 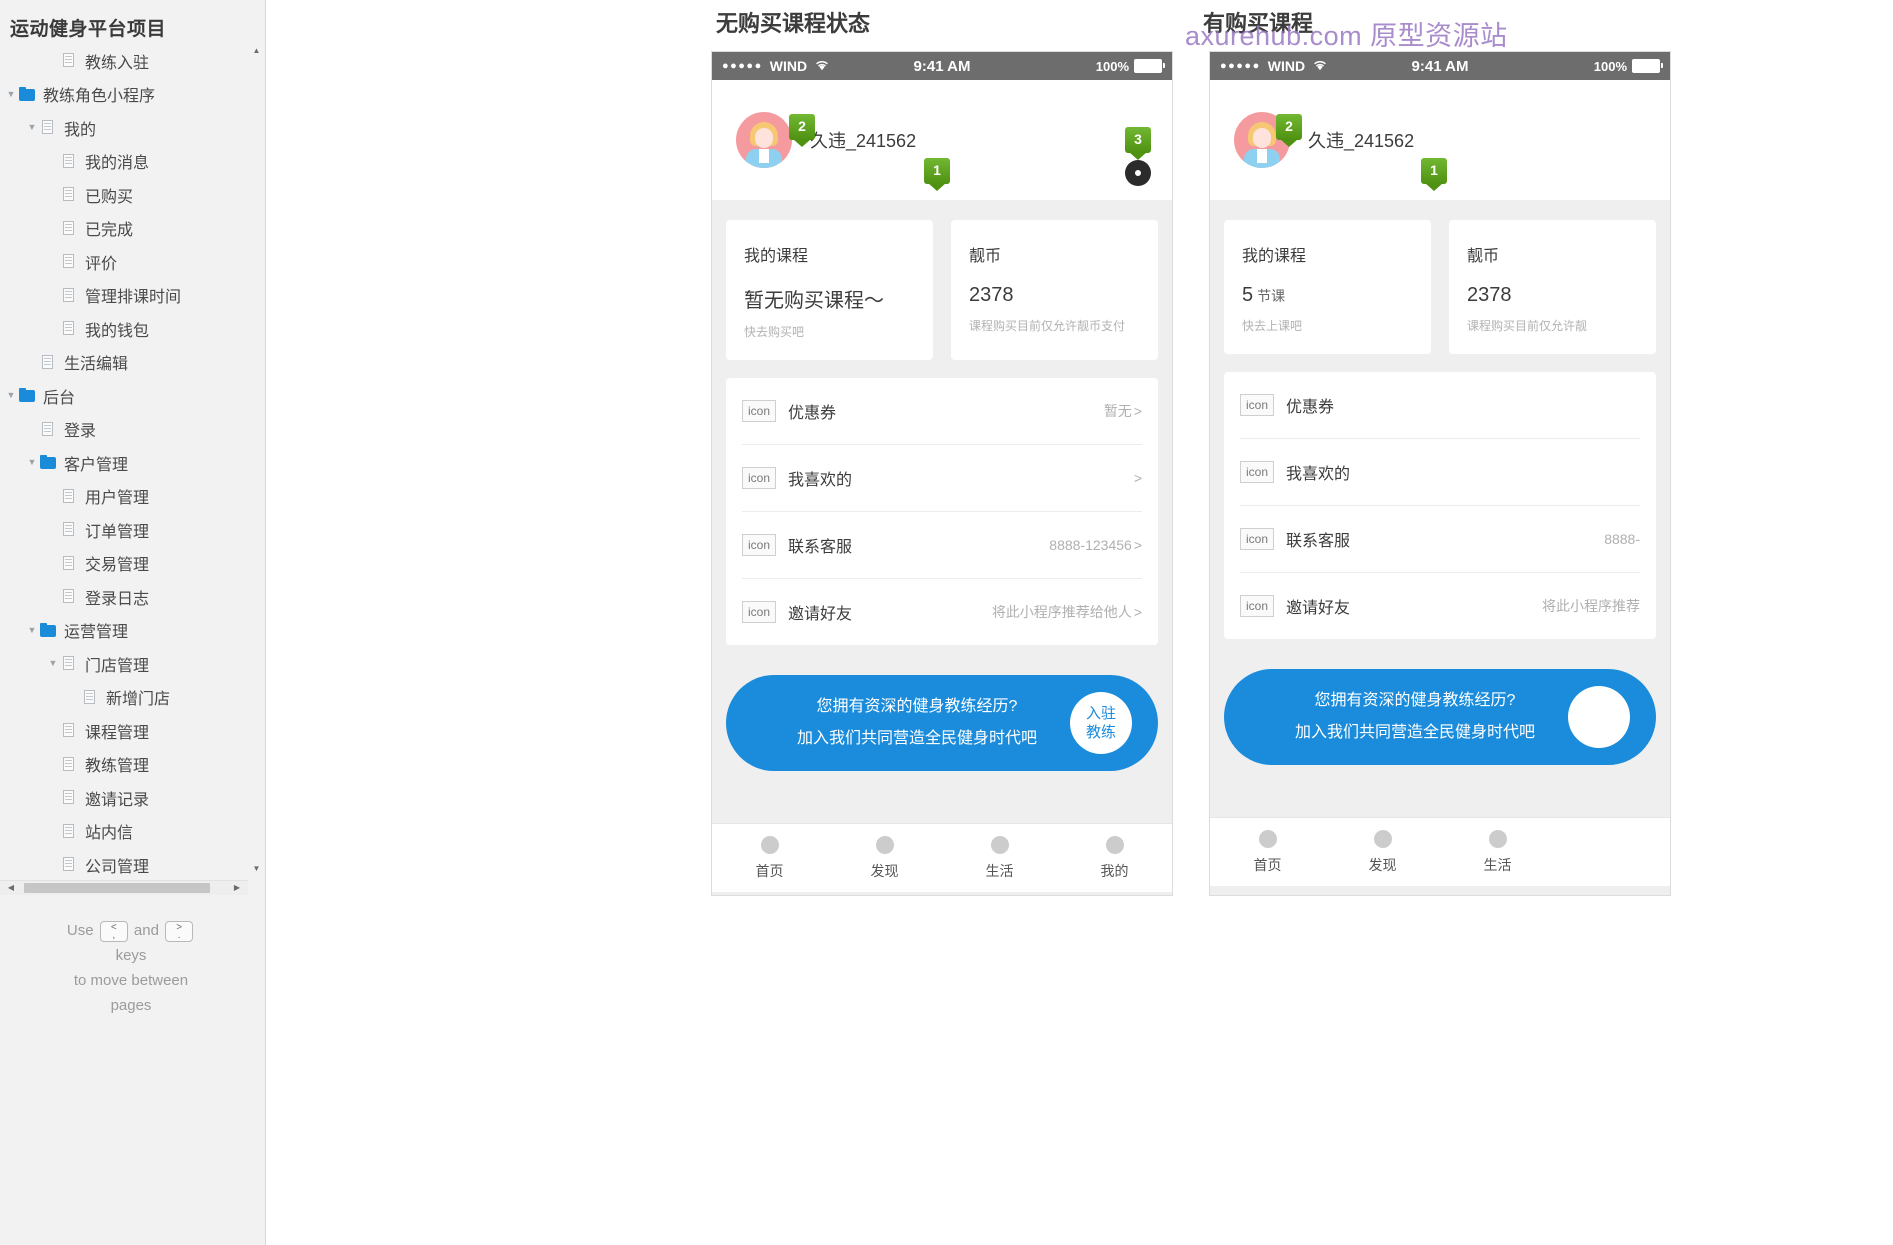 I want to click on profile-header-right: 久违_241562 2 1, so click(x=1440, y=140).